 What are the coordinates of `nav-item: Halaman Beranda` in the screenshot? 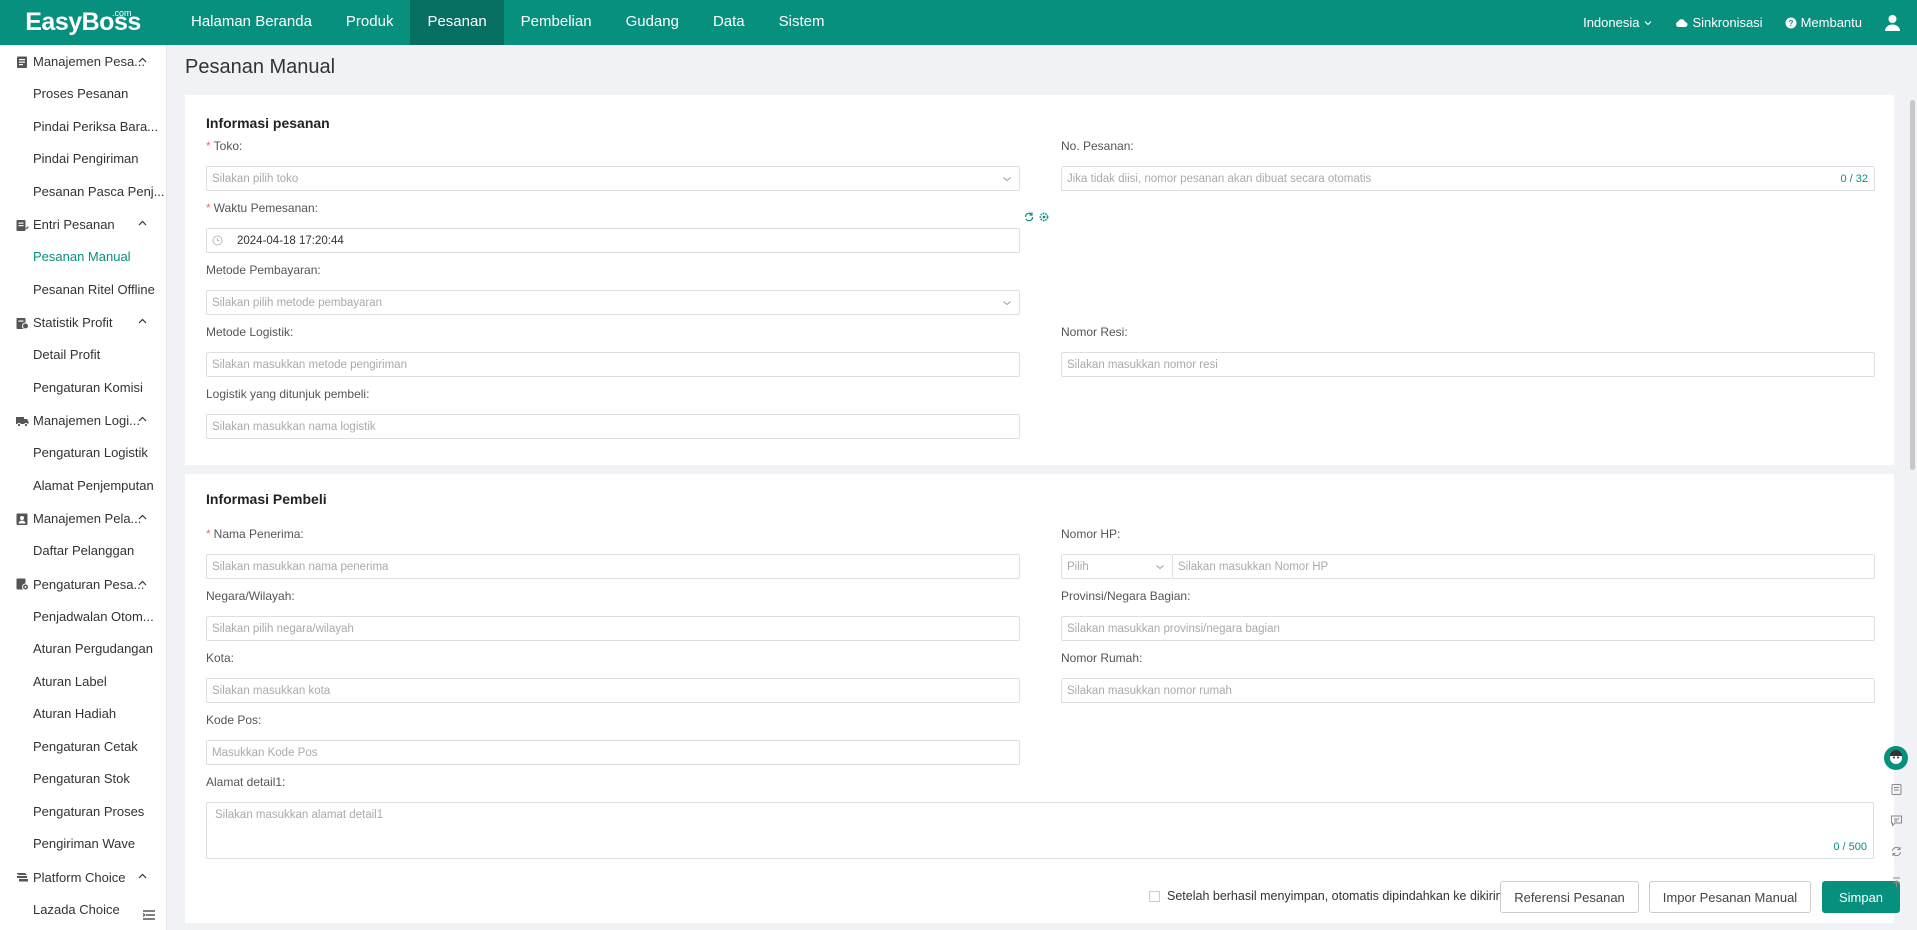 It's located at (251, 22).